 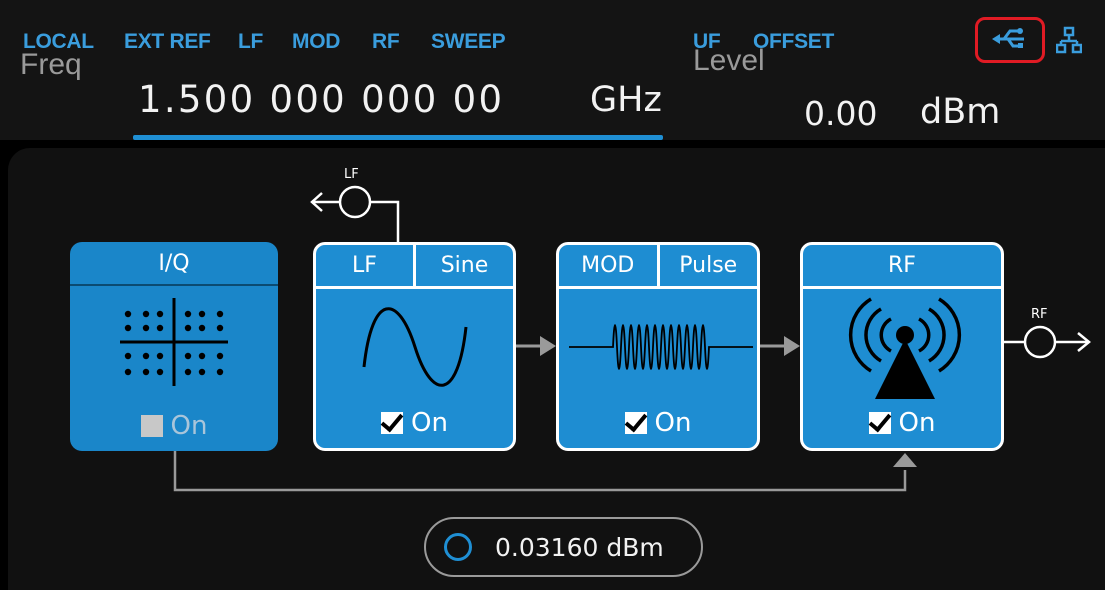 What do you see at coordinates (579, 547) in the screenshot?
I see `power-meter-value: 0.03160 dBm` at bounding box center [579, 547].